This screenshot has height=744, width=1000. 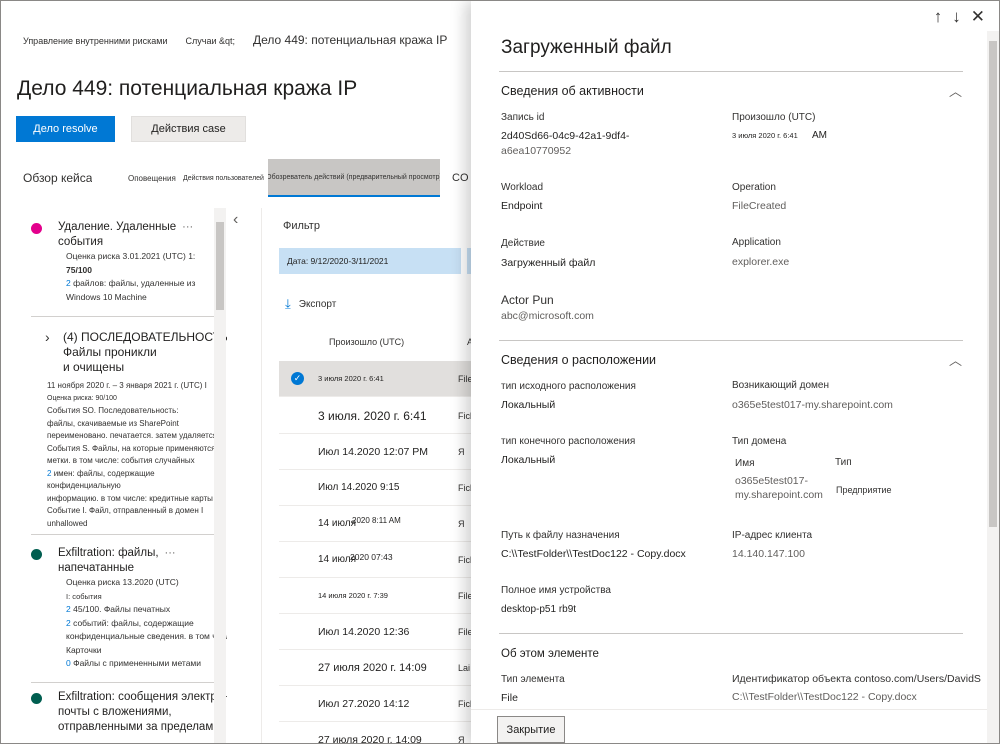 What do you see at coordinates (353, 595) in the screenshot?
I see `row-date: 14 июля 2020 г. 7:39` at bounding box center [353, 595].